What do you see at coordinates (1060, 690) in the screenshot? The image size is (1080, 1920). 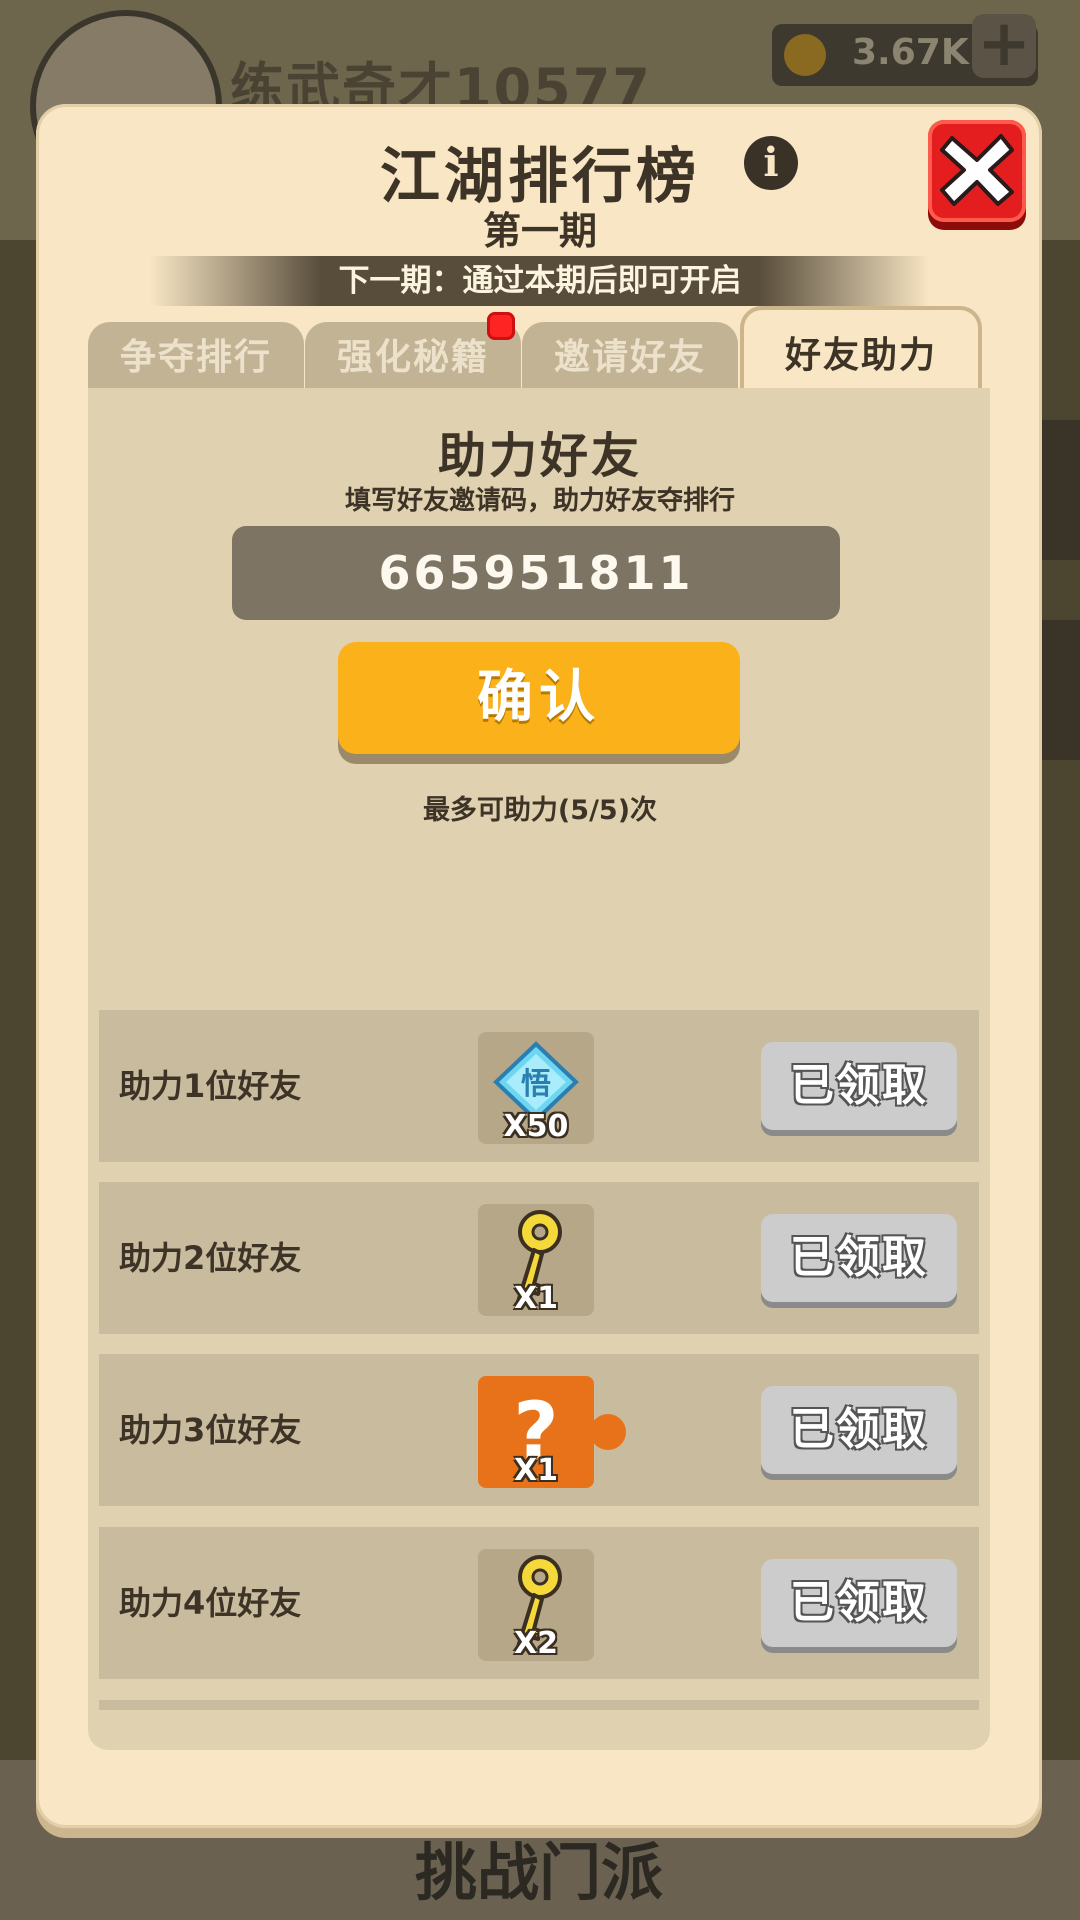 I see `side-button` at bounding box center [1060, 690].